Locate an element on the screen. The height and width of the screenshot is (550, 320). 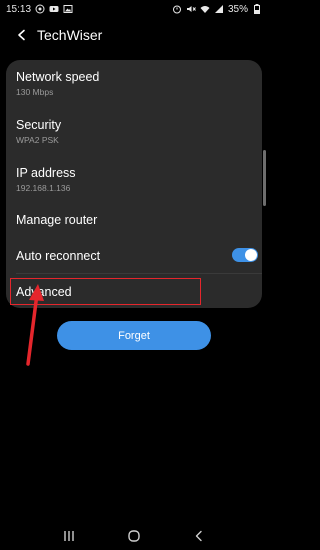
auto-reconnect-label: Auto reconnect is located at coordinates (58, 256).